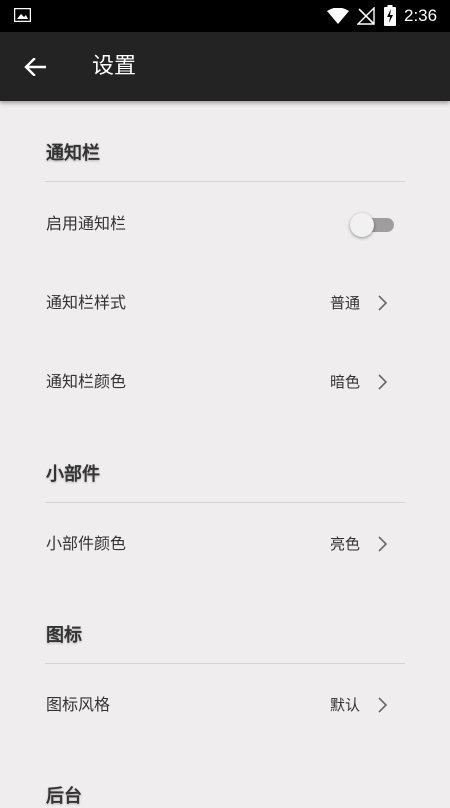 The width and height of the screenshot is (450, 808). I want to click on section-header-background: 后台, so click(64, 796).